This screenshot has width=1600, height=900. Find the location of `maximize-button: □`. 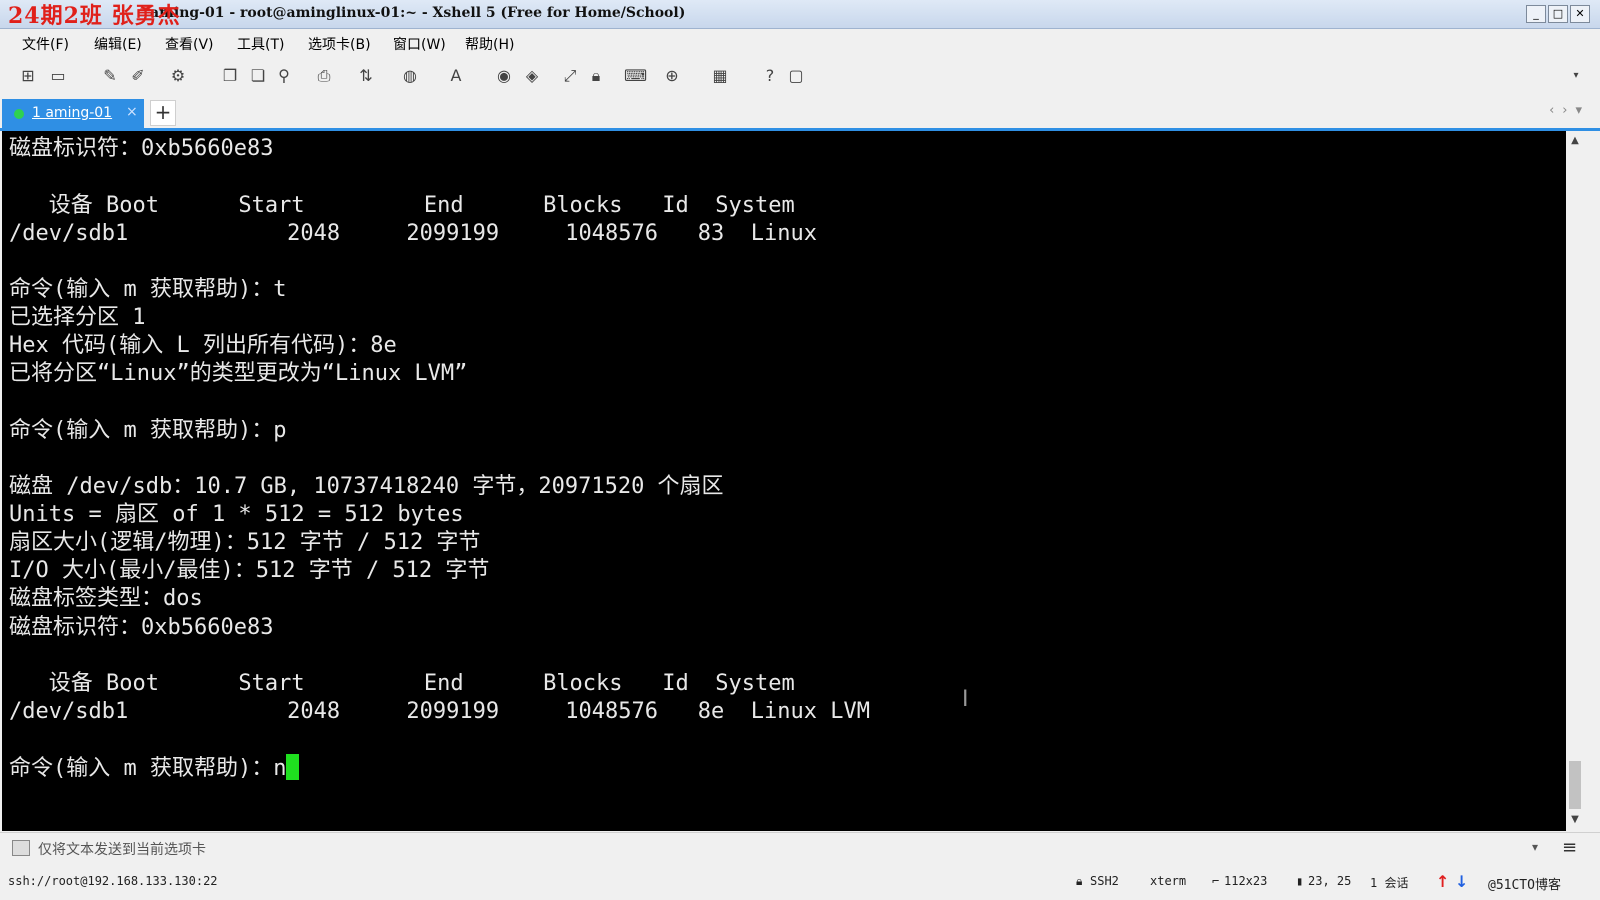

maximize-button: □ is located at coordinates (1558, 14).